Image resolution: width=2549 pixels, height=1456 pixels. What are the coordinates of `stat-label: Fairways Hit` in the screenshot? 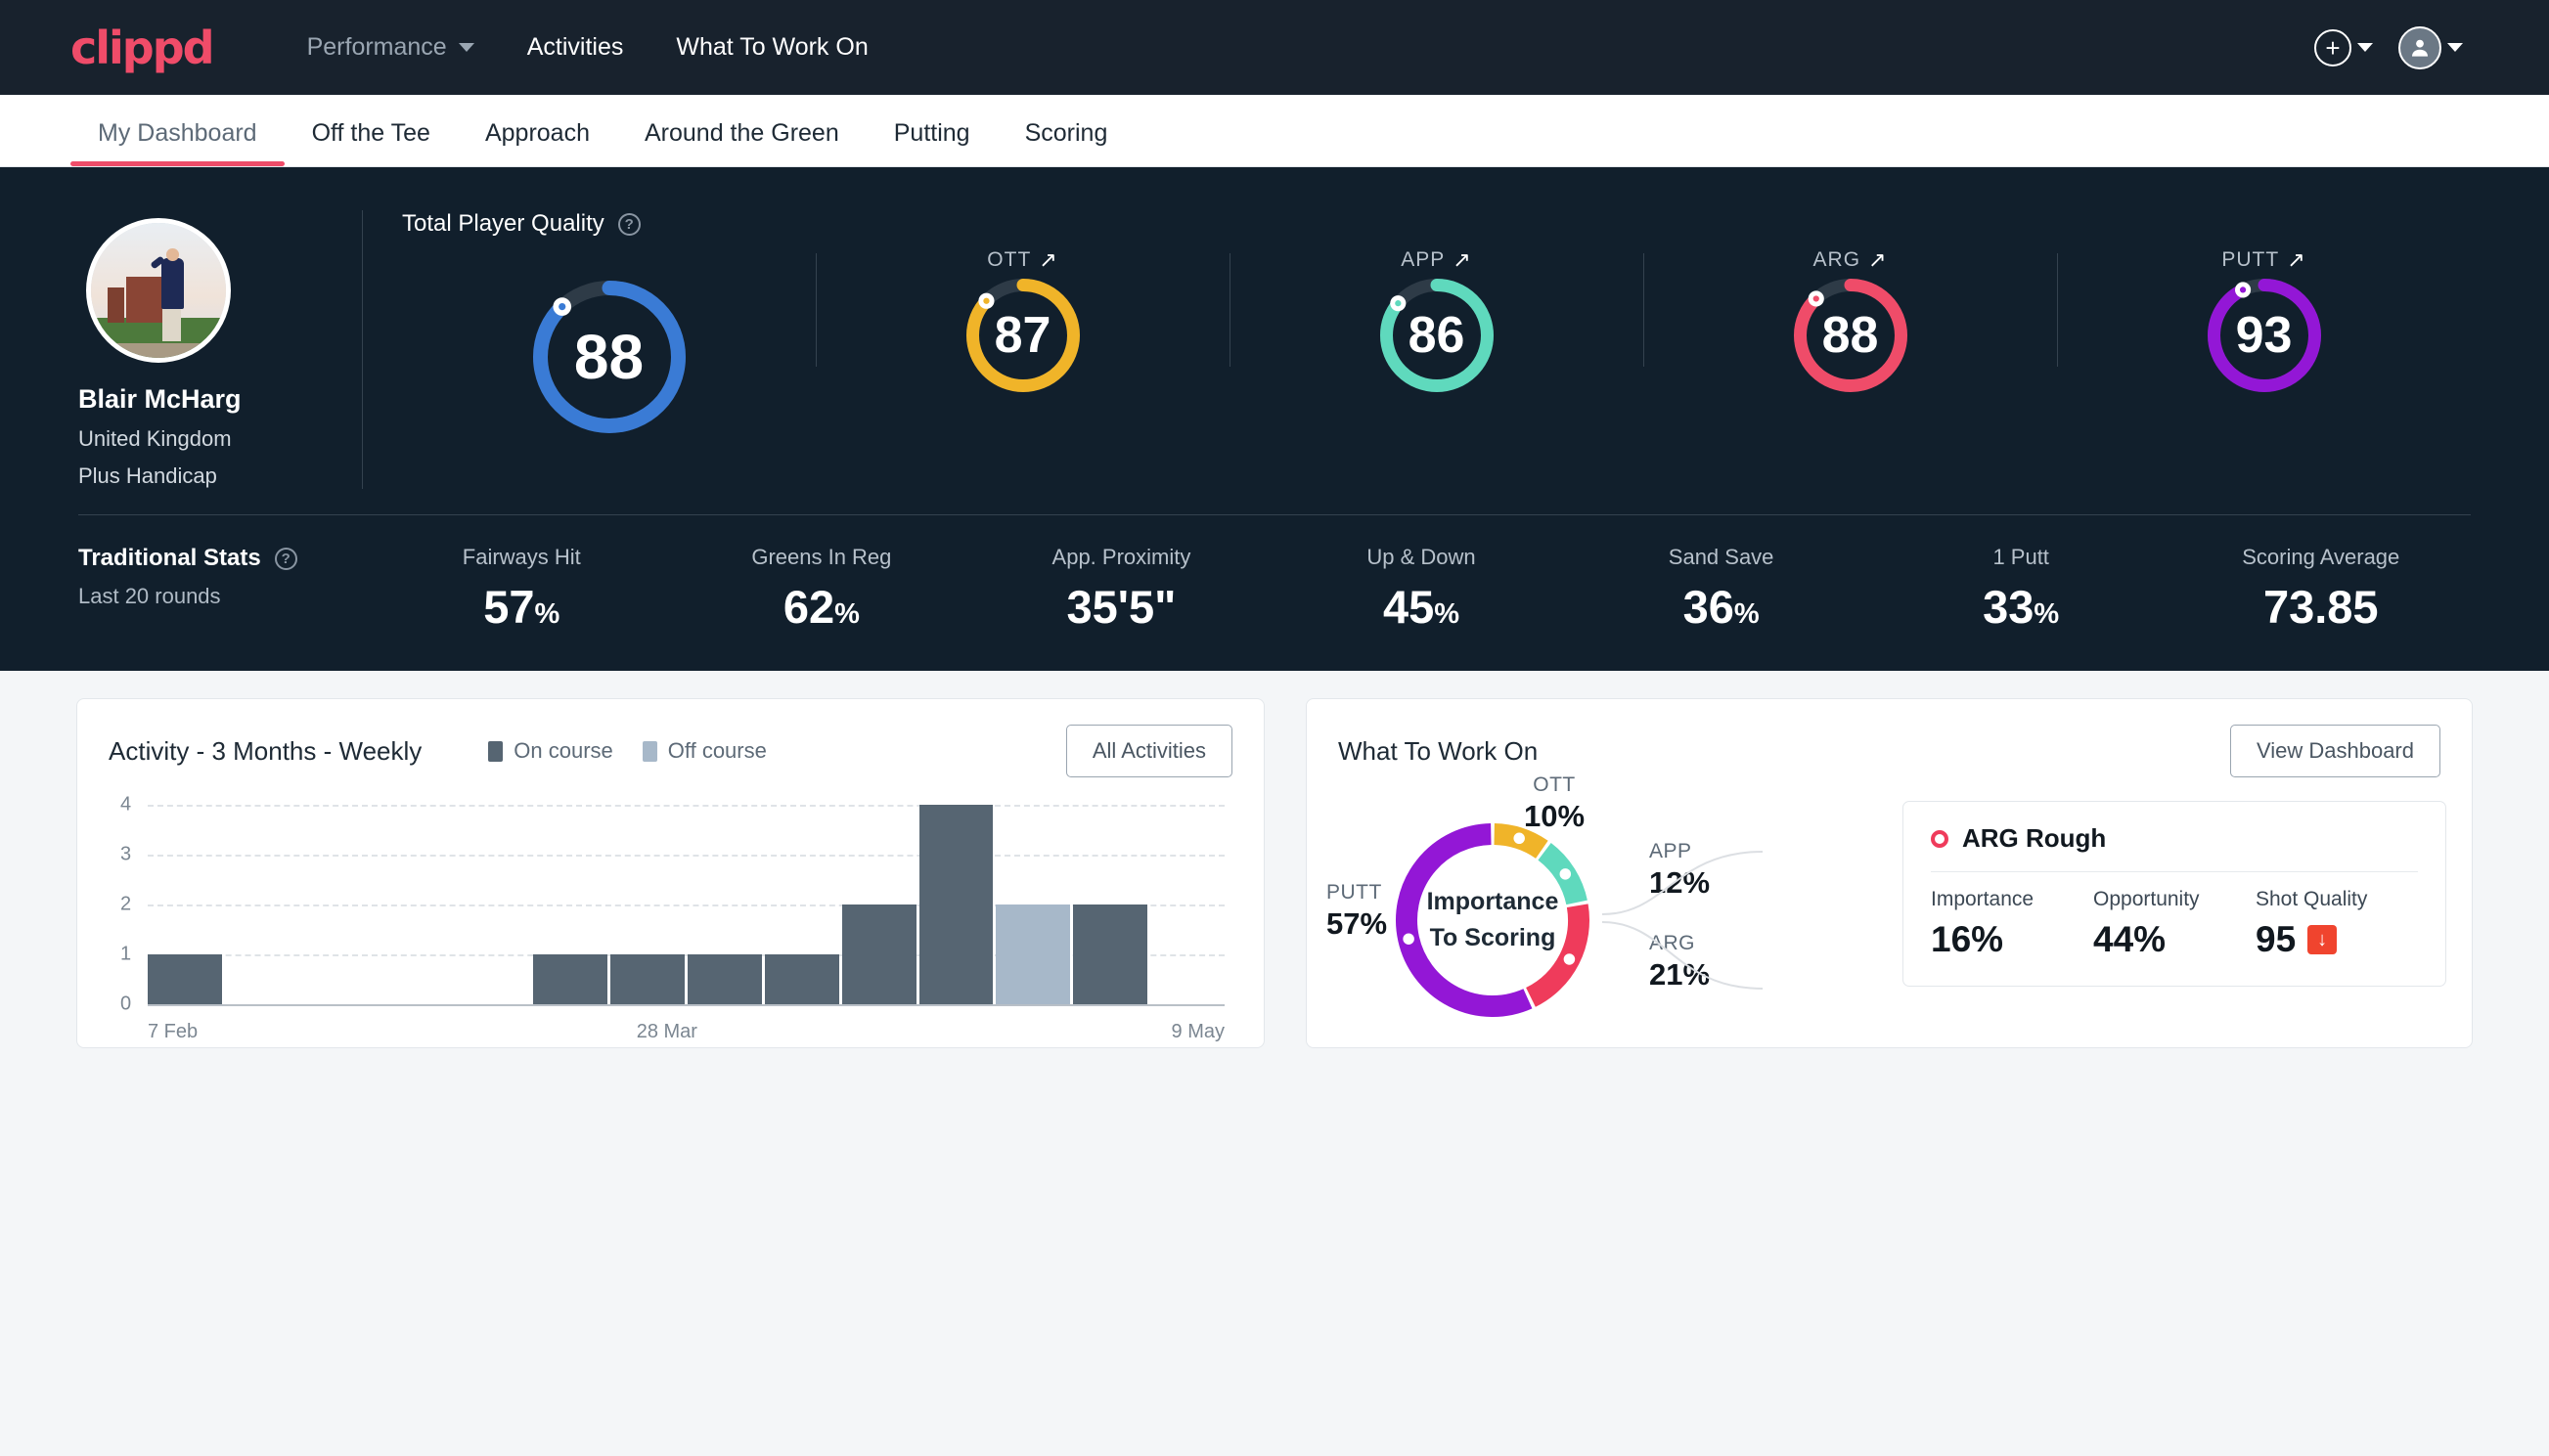 It's located at (522, 557).